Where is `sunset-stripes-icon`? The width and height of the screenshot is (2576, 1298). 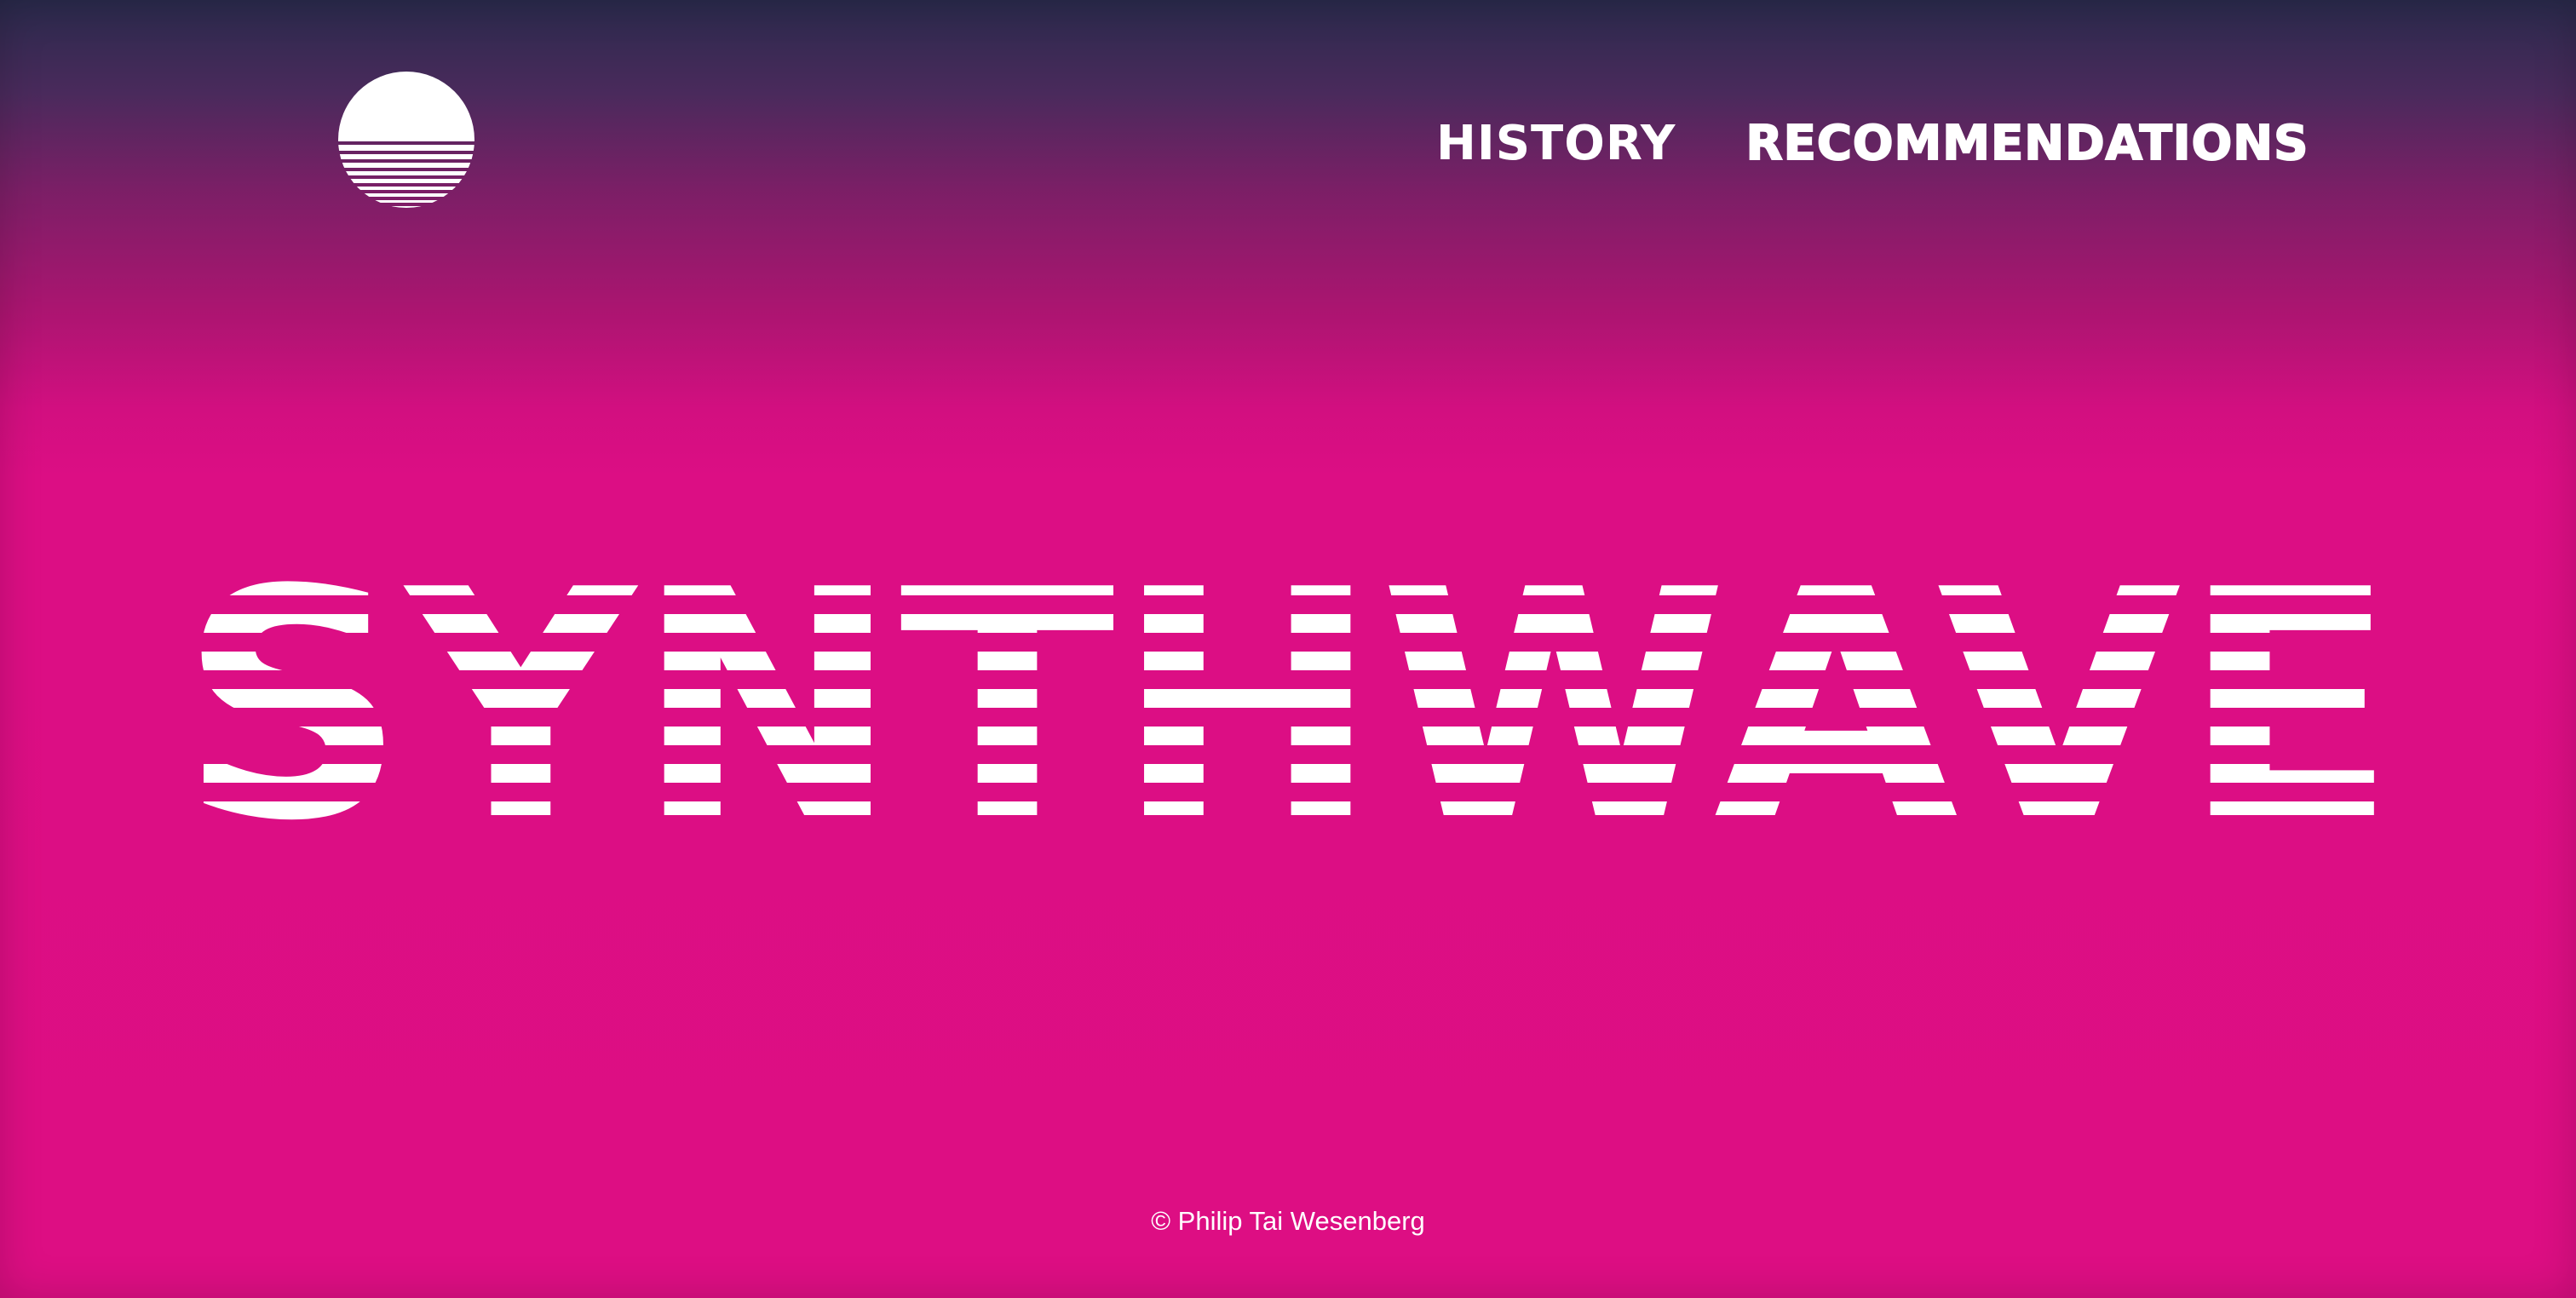 sunset-stripes-icon is located at coordinates (406, 140).